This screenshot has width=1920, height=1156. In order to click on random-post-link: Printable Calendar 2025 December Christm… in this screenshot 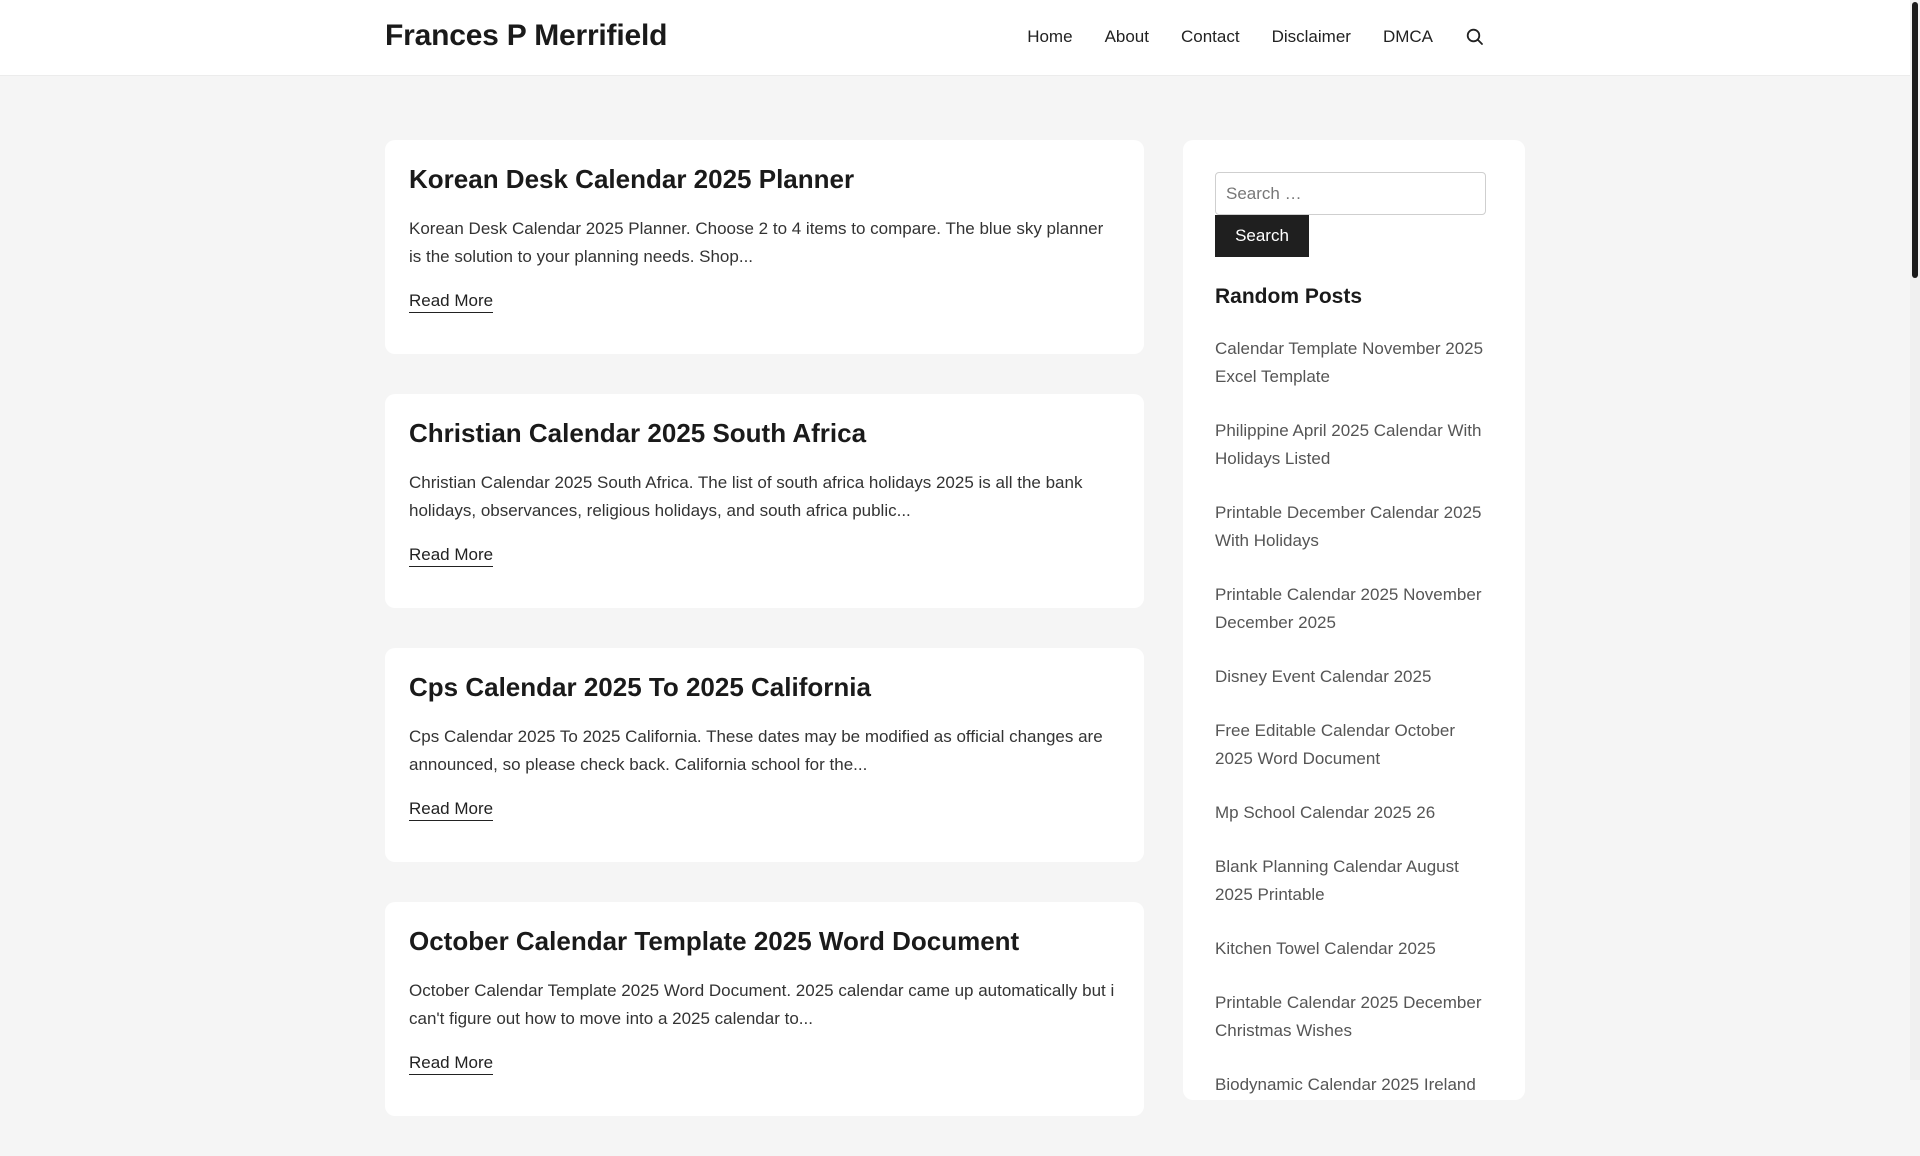, I will do `click(1348, 1016)`.